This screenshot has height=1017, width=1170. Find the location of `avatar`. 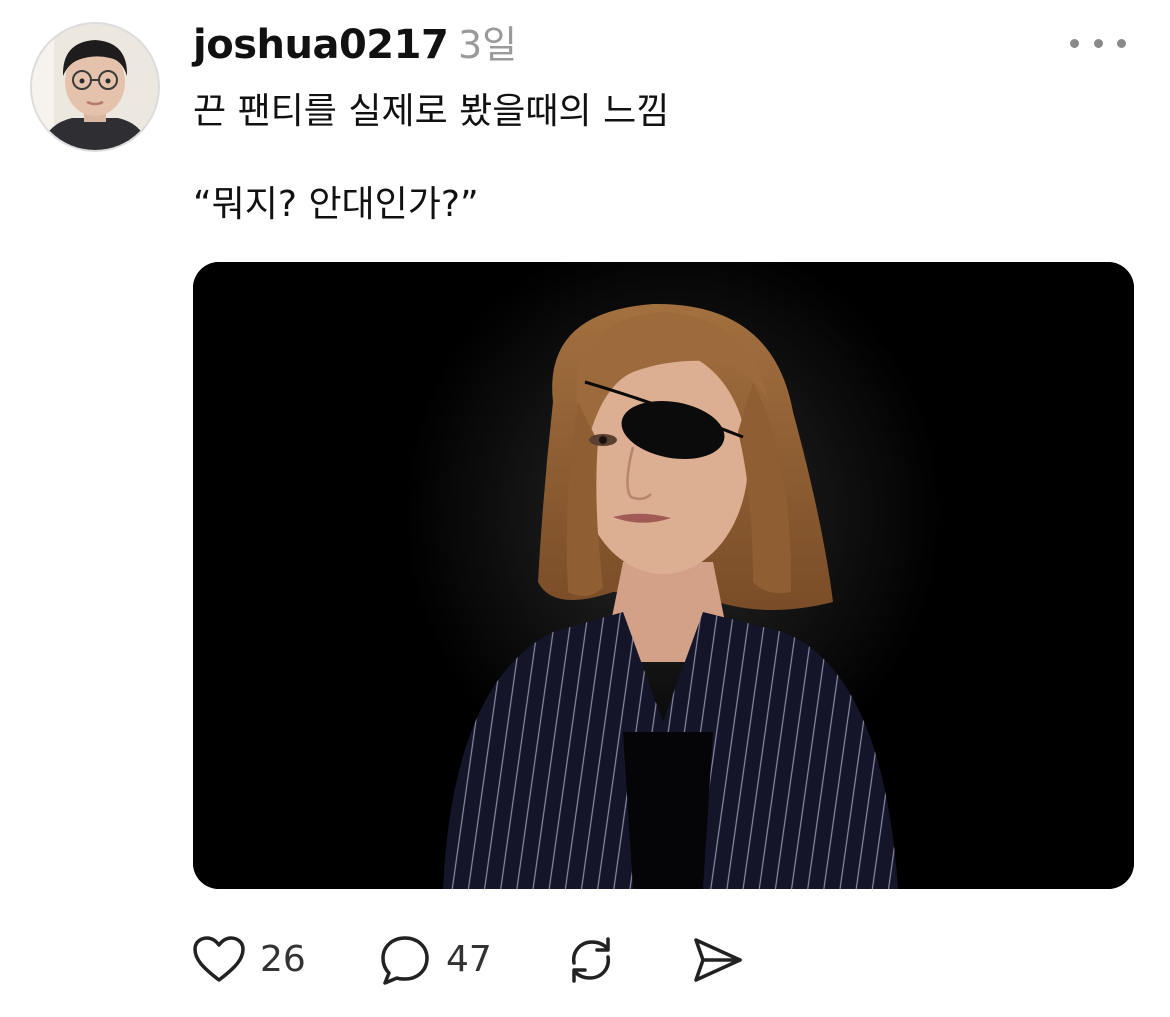

avatar is located at coordinates (95, 87).